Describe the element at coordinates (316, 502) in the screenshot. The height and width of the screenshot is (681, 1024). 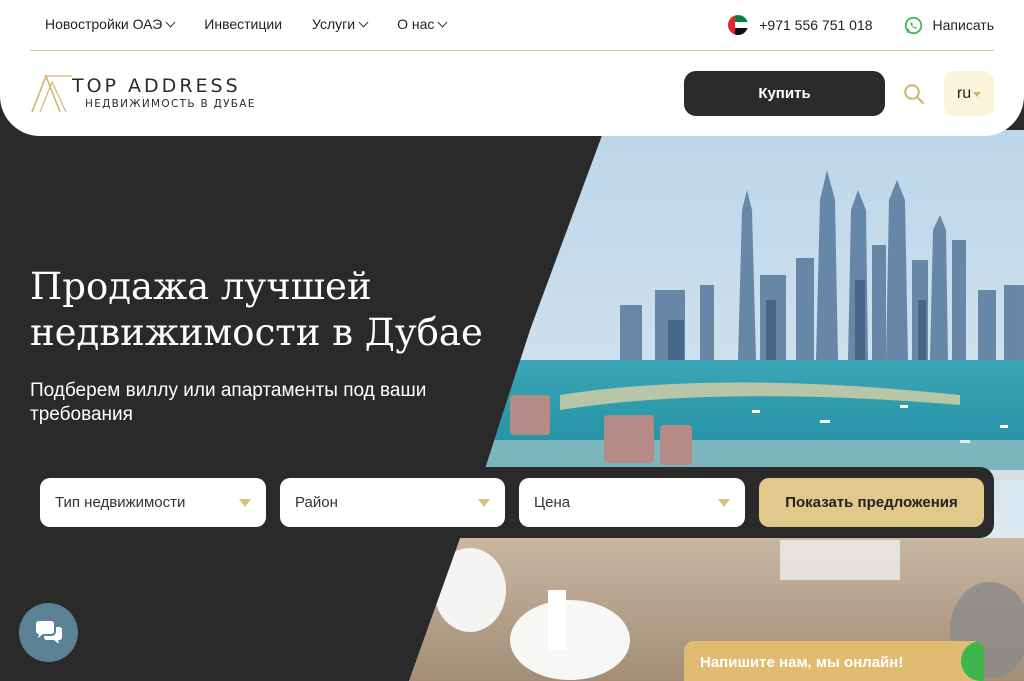
I see `district-placeholder: Район` at that location.